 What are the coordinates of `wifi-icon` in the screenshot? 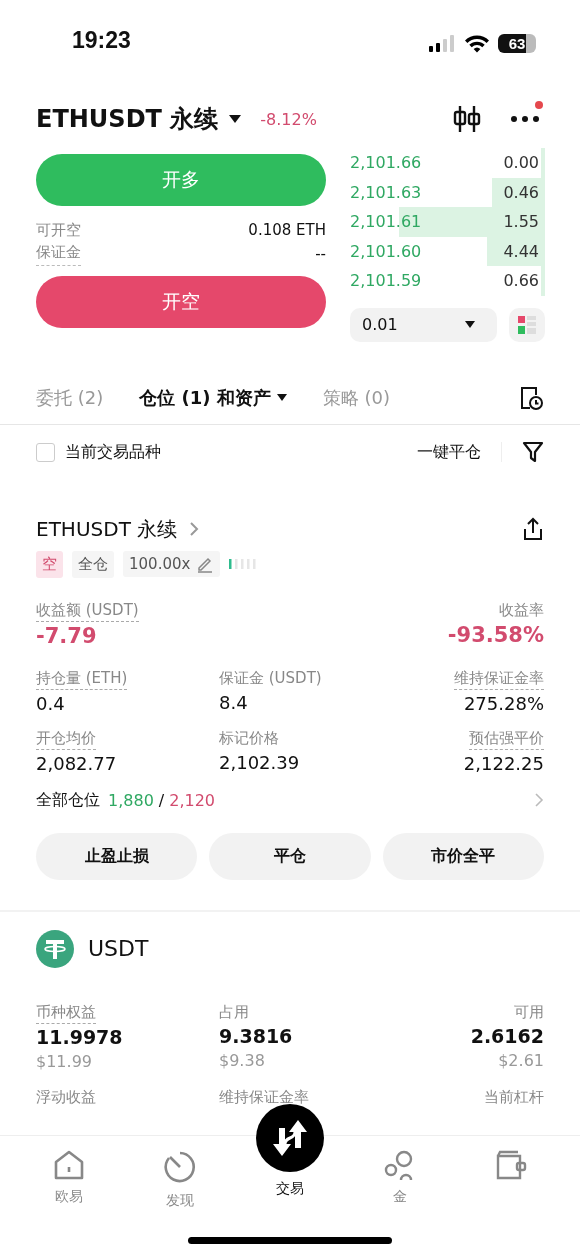 It's located at (477, 43).